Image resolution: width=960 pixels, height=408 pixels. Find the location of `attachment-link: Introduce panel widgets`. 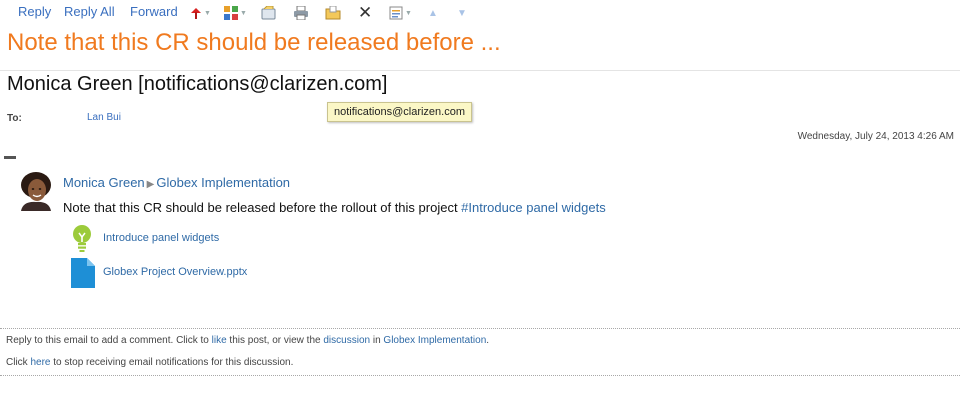

attachment-link: Introduce panel widgets is located at coordinates (161, 238).